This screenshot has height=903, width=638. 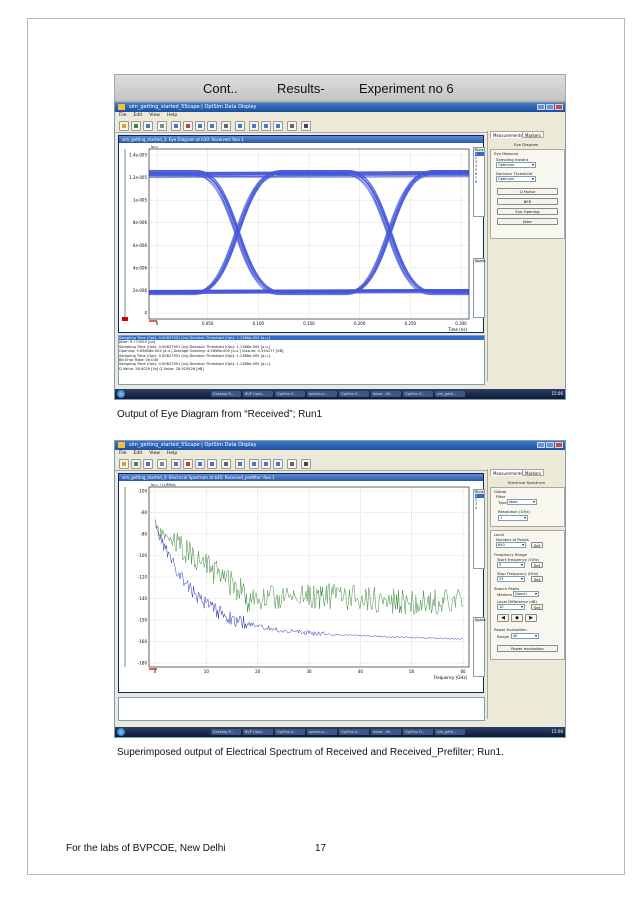 I want to click on range-select: All, so click(x=525, y=636).